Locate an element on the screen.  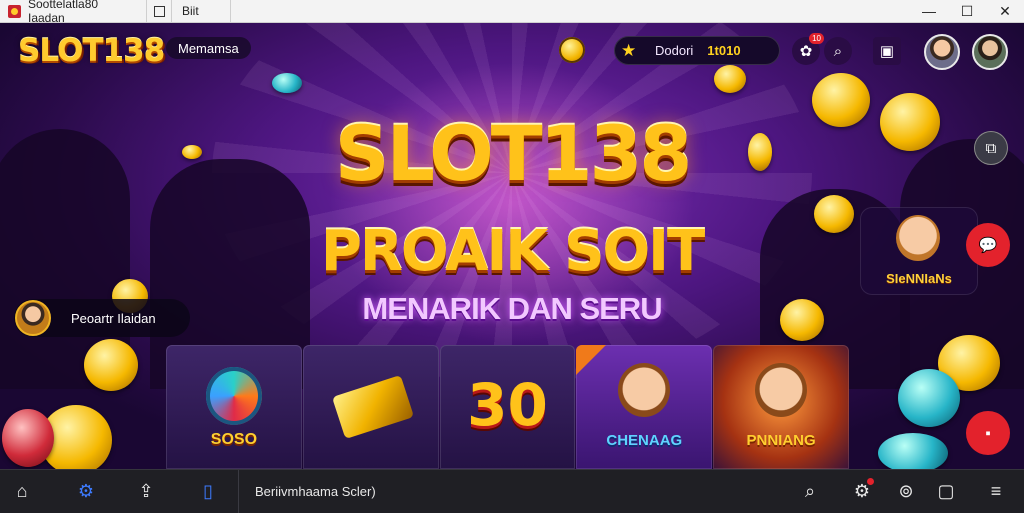
cart-icon: ▣ is located at coordinates (887, 51).